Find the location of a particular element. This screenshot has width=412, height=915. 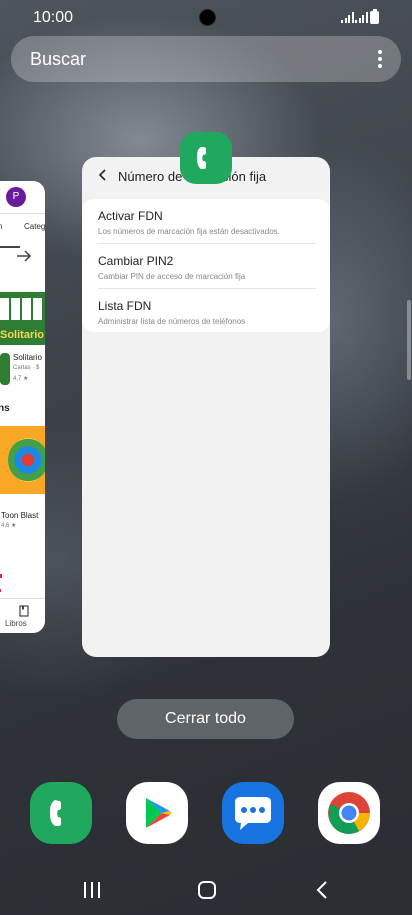

status-time: 10:00 is located at coordinates (53, 17).